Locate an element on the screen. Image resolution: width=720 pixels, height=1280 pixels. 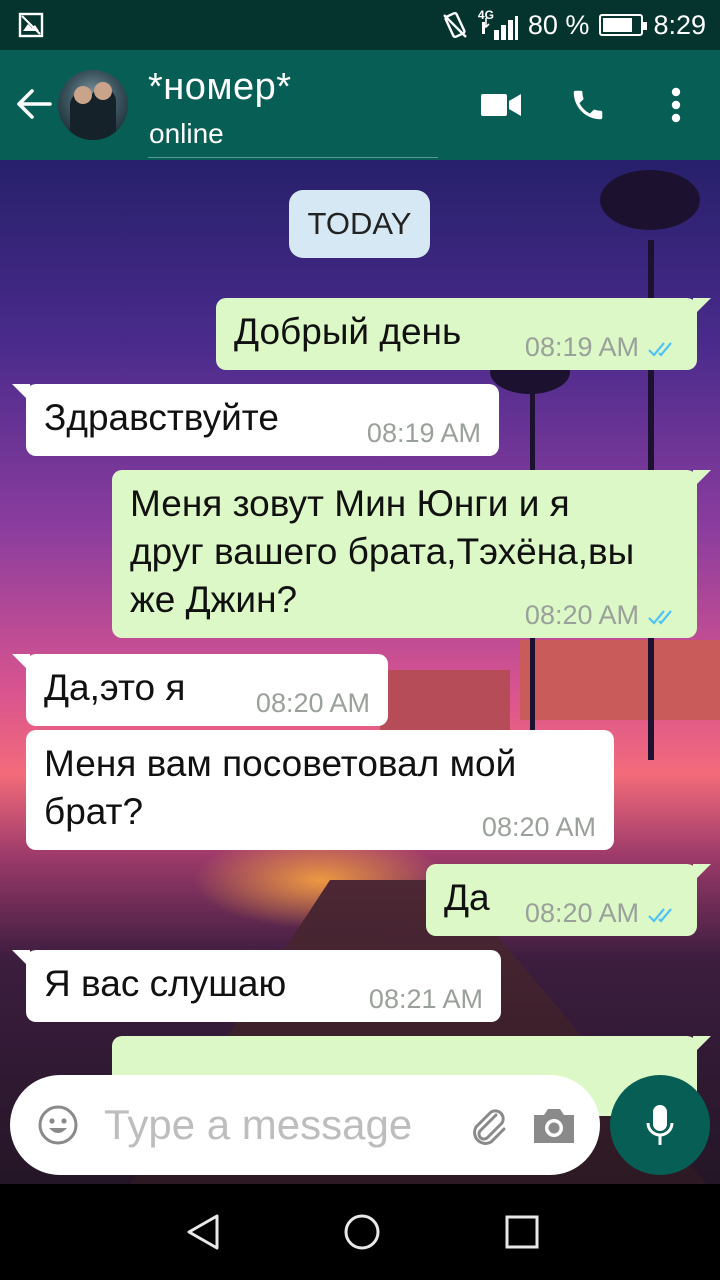
signal-icon is located at coordinates (499, 28).